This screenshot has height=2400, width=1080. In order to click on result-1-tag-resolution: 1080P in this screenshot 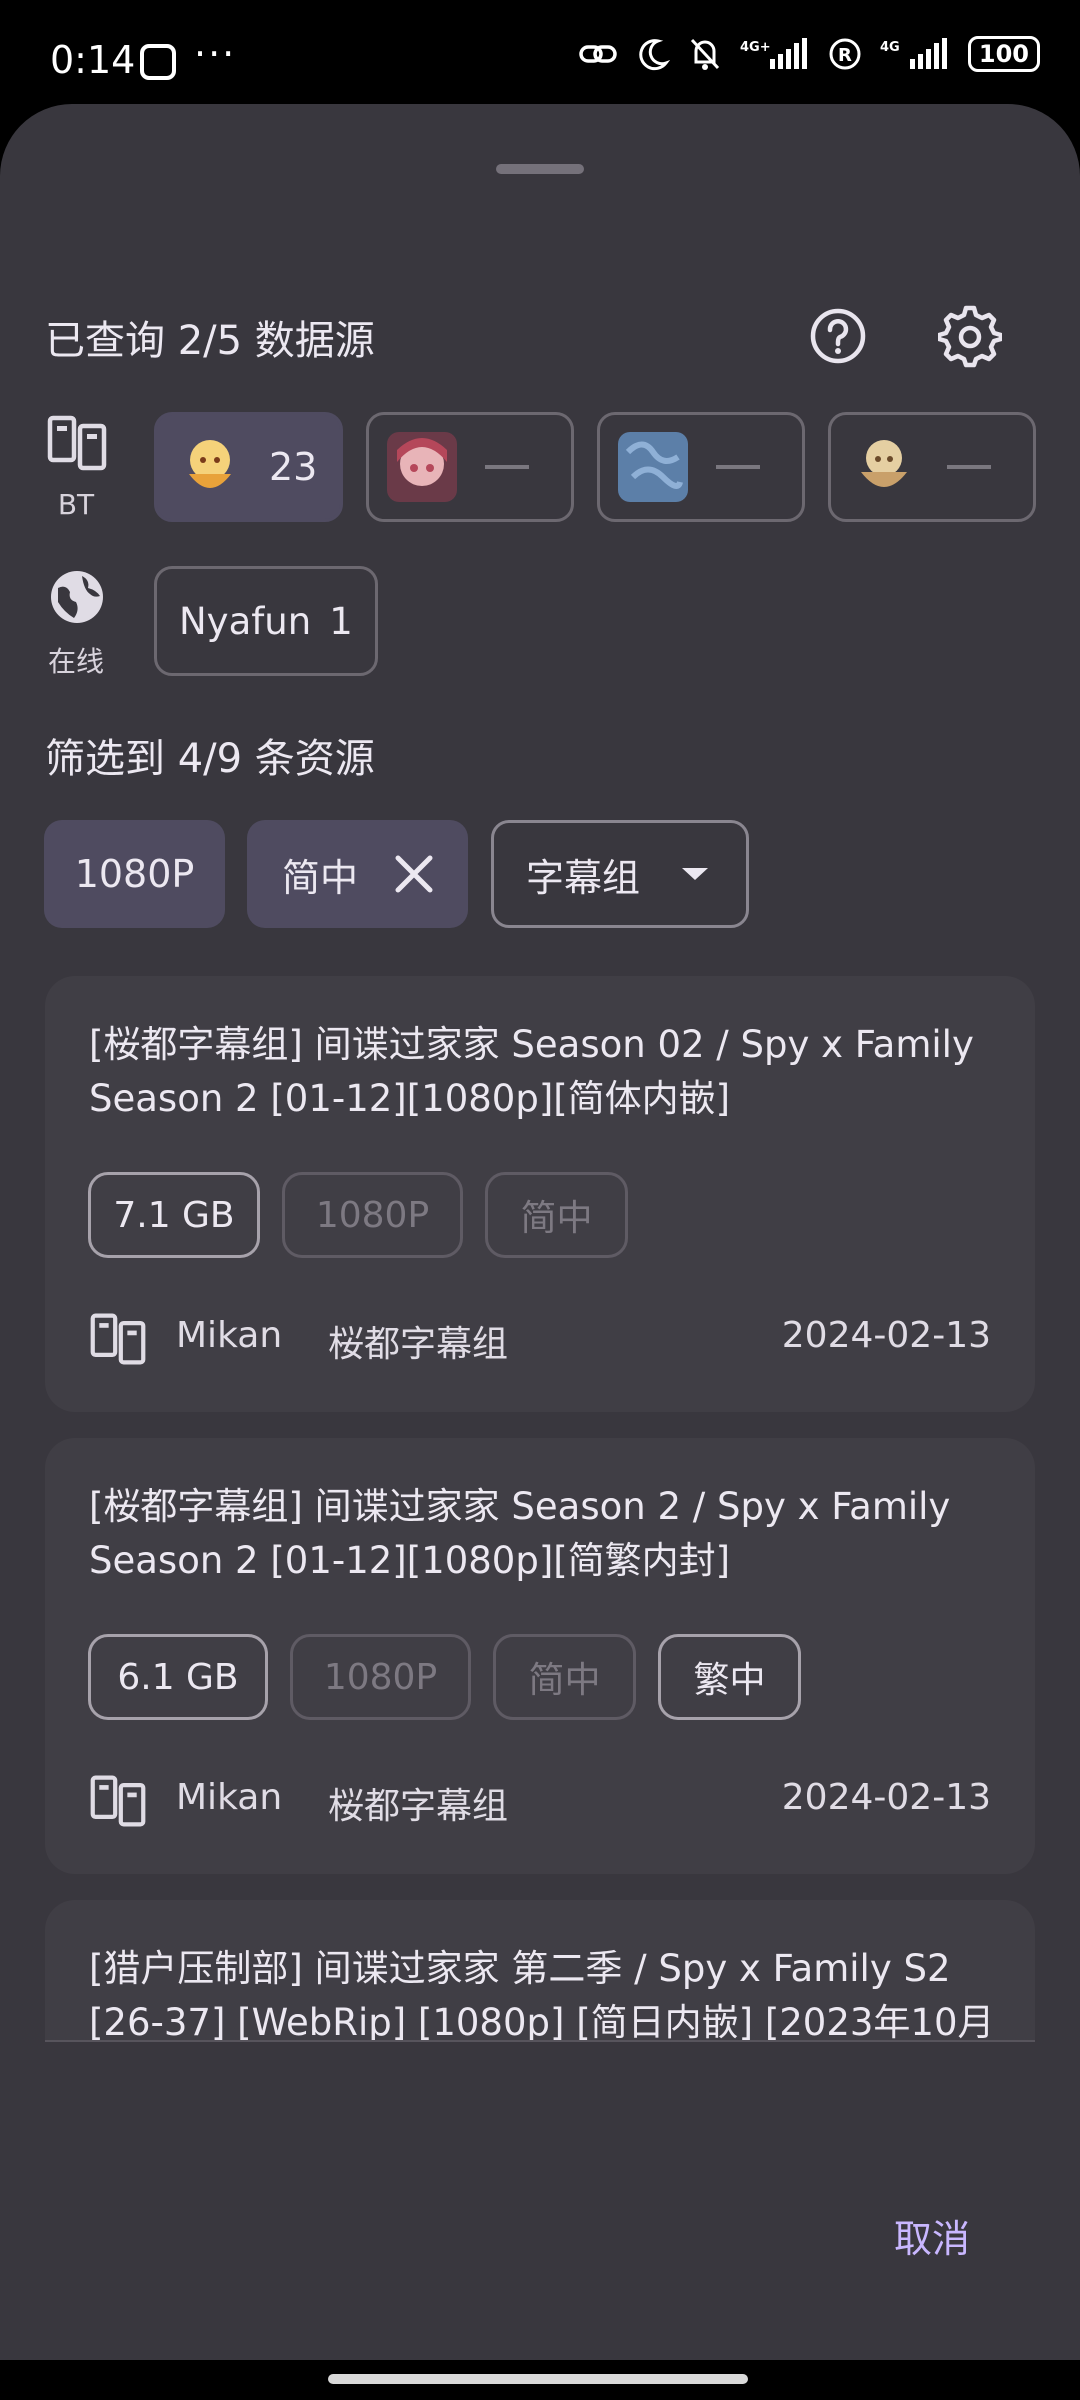, I will do `click(372, 1215)`.